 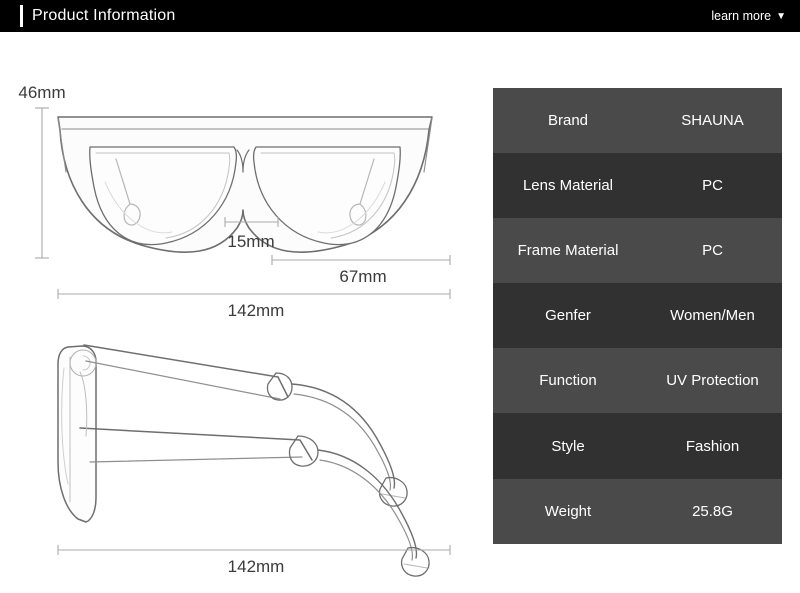 What do you see at coordinates (254, 294) in the screenshot?
I see `dimension-total-width-142mm` at bounding box center [254, 294].